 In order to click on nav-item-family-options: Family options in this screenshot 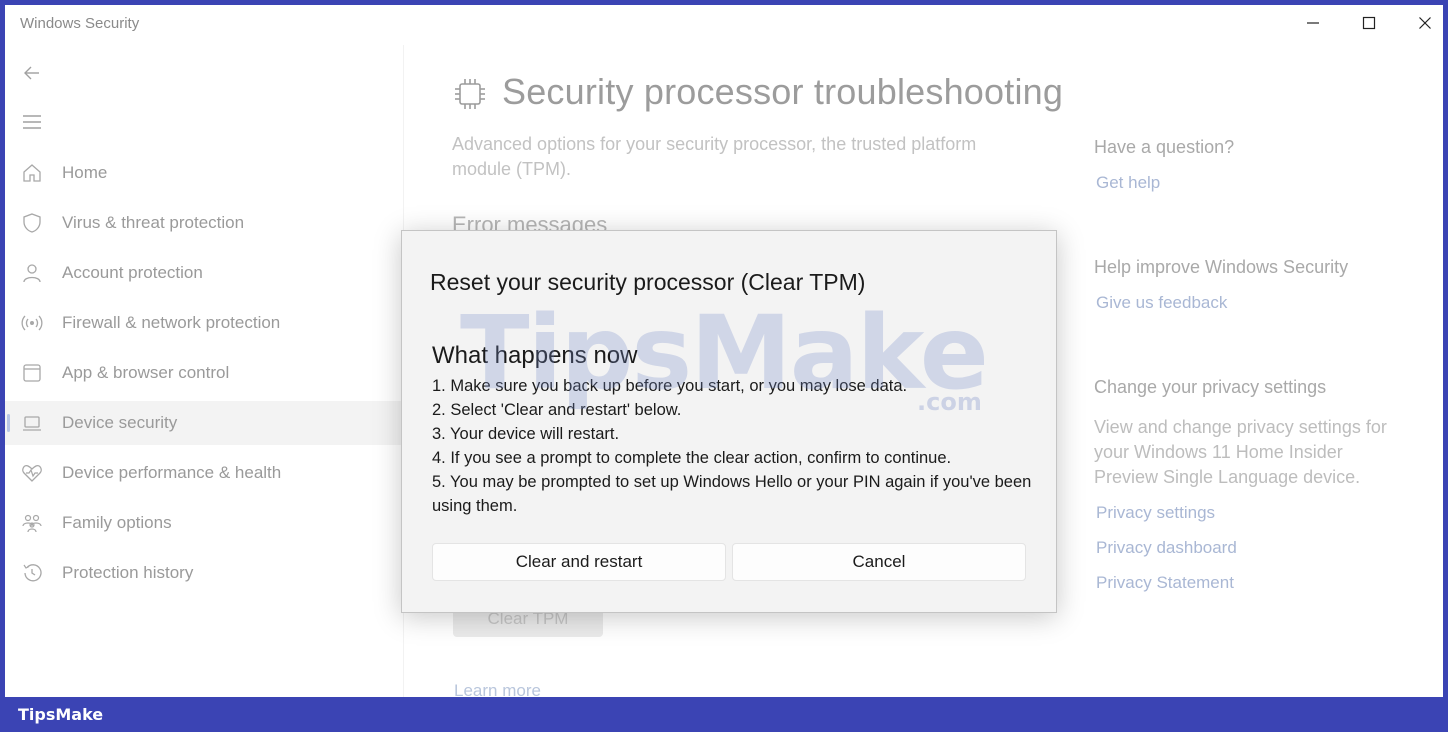, I will do `click(204, 523)`.